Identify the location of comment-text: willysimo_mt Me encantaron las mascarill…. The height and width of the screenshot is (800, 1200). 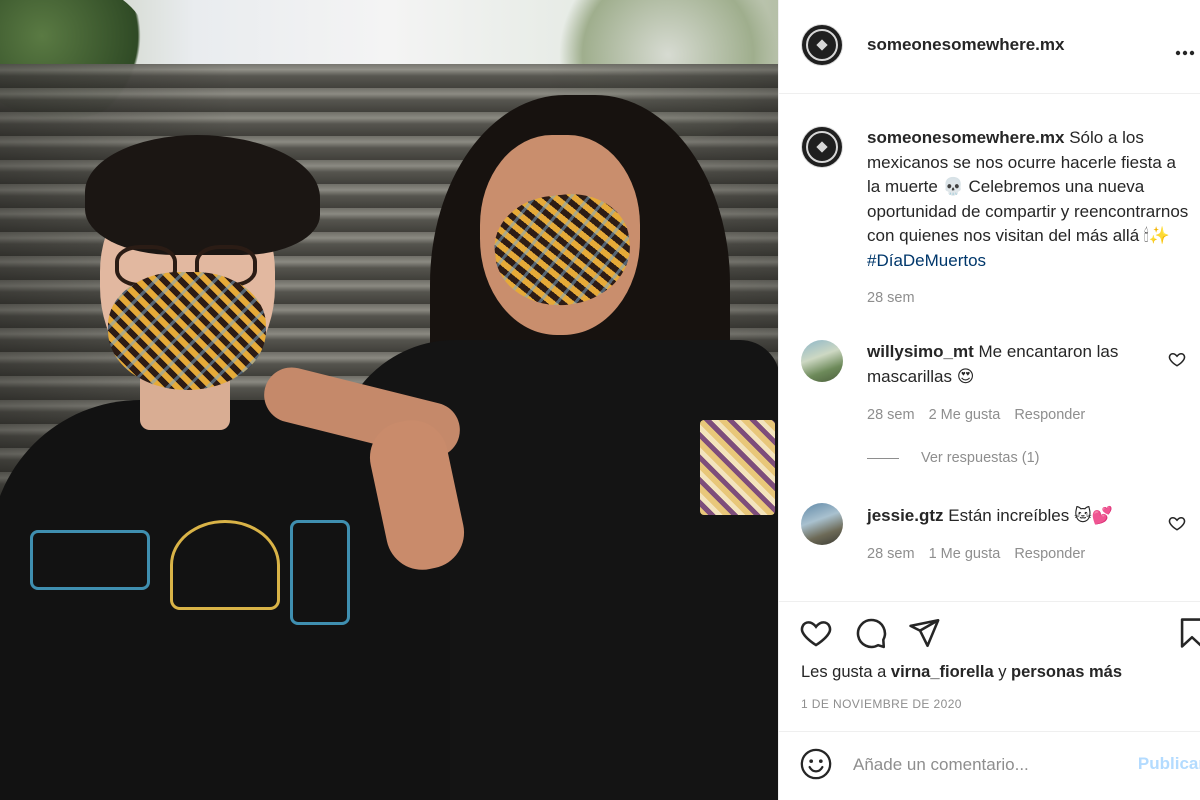
(1017, 364).